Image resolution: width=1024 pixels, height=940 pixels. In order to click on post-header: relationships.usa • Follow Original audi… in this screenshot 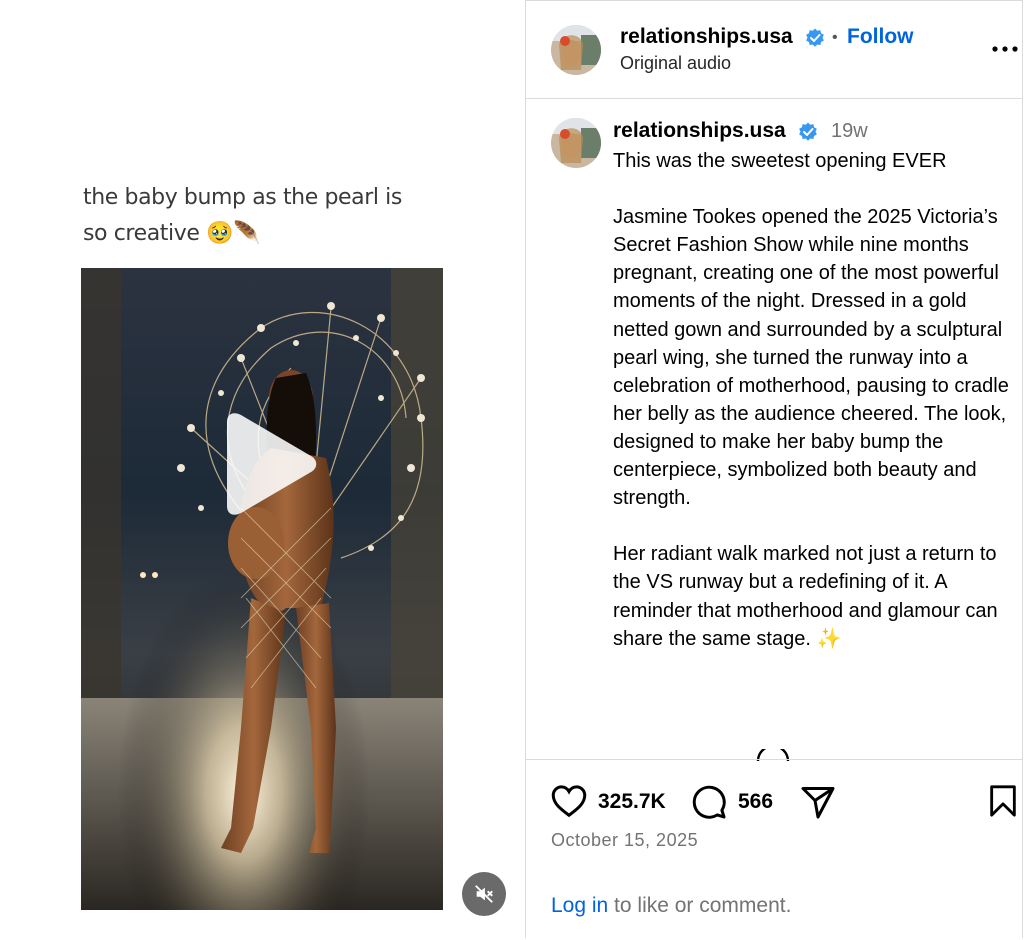, I will do `click(774, 50)`.